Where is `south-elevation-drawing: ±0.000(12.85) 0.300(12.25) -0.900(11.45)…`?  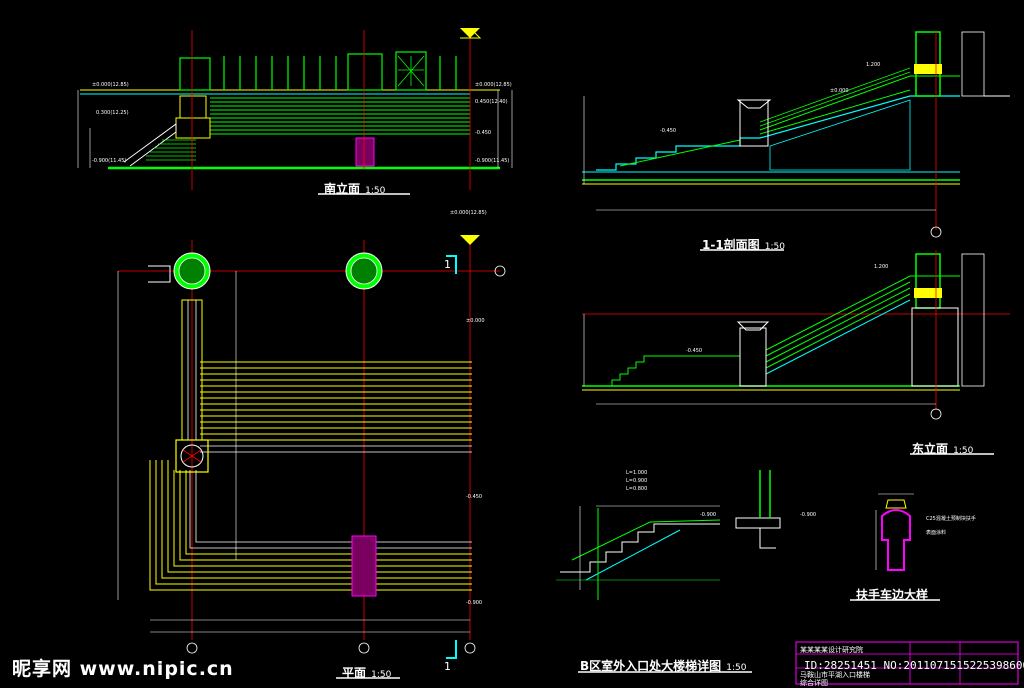
south-elevation-drawing: ±0.000(12.85) 0.300(12.25) -0.900(11.45)… is located at coordinates (295, 121).